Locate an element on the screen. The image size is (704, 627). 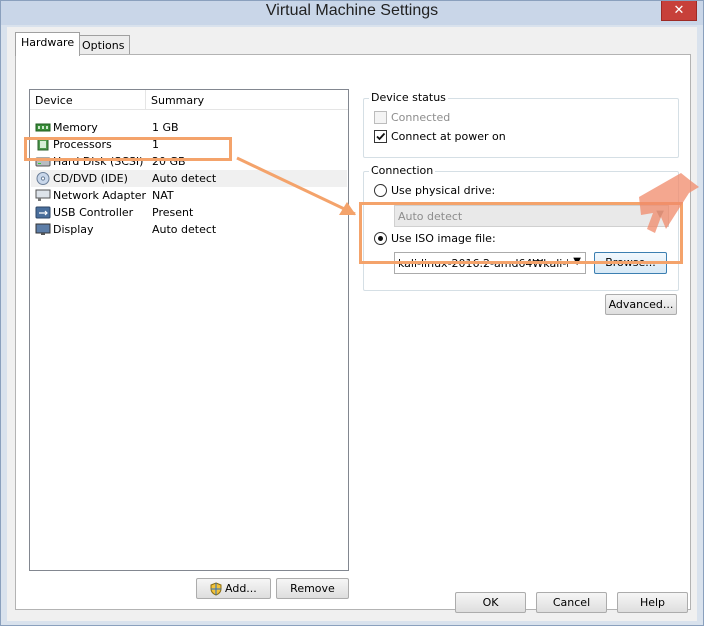
device-summary: 20 GB is located at coordinates (169, 161).